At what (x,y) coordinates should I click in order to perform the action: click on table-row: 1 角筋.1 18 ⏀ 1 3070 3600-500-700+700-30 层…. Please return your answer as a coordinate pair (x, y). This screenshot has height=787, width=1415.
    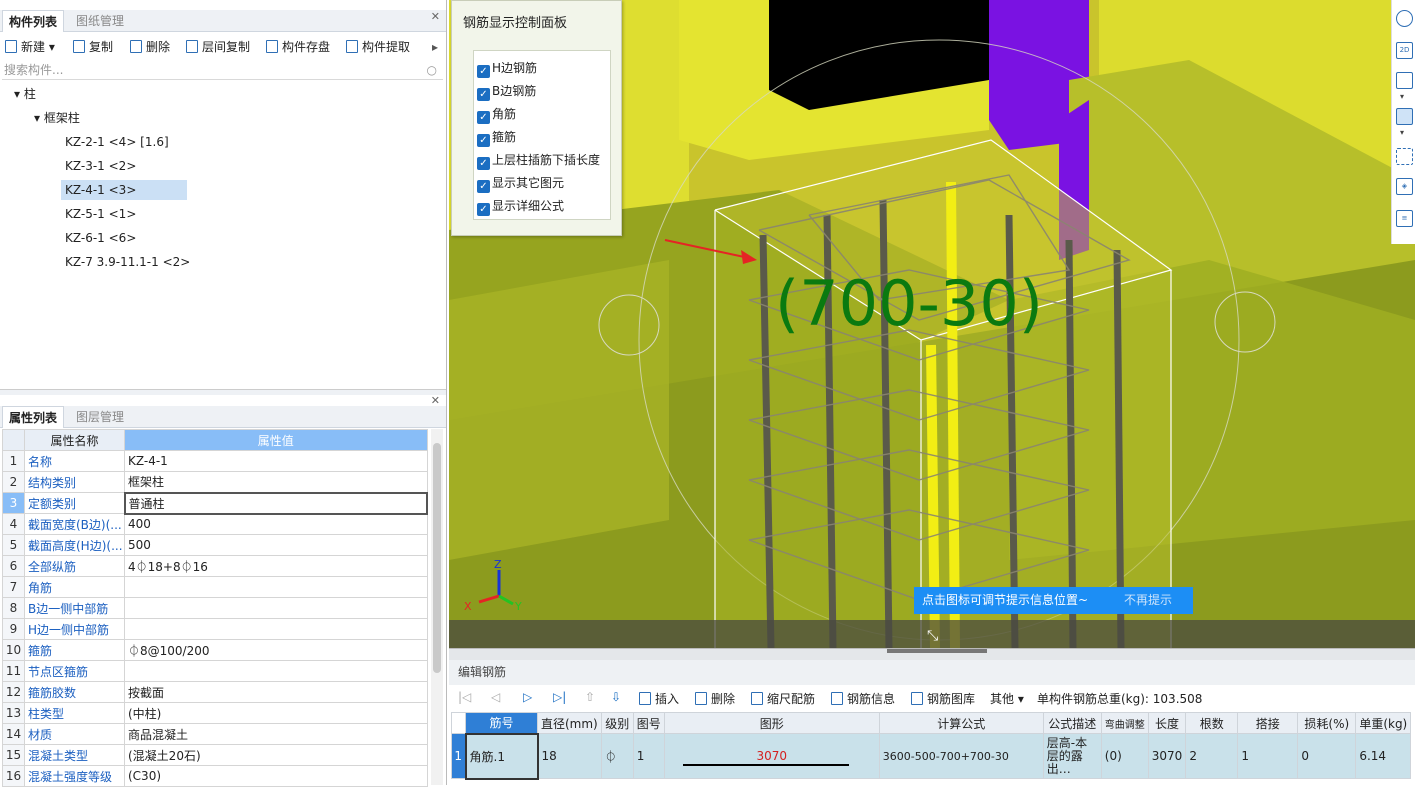
    Looking at the image, I should click on (931, 756).